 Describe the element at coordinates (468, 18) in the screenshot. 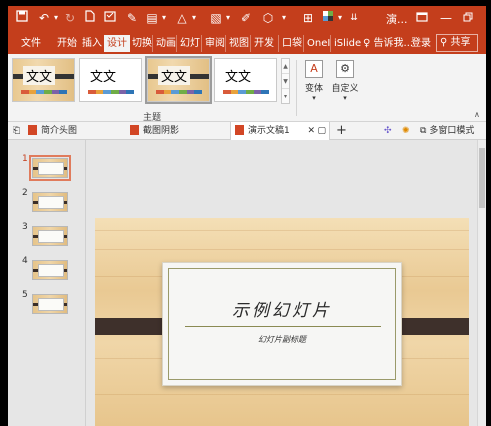

I see `restore-icon` at that location.